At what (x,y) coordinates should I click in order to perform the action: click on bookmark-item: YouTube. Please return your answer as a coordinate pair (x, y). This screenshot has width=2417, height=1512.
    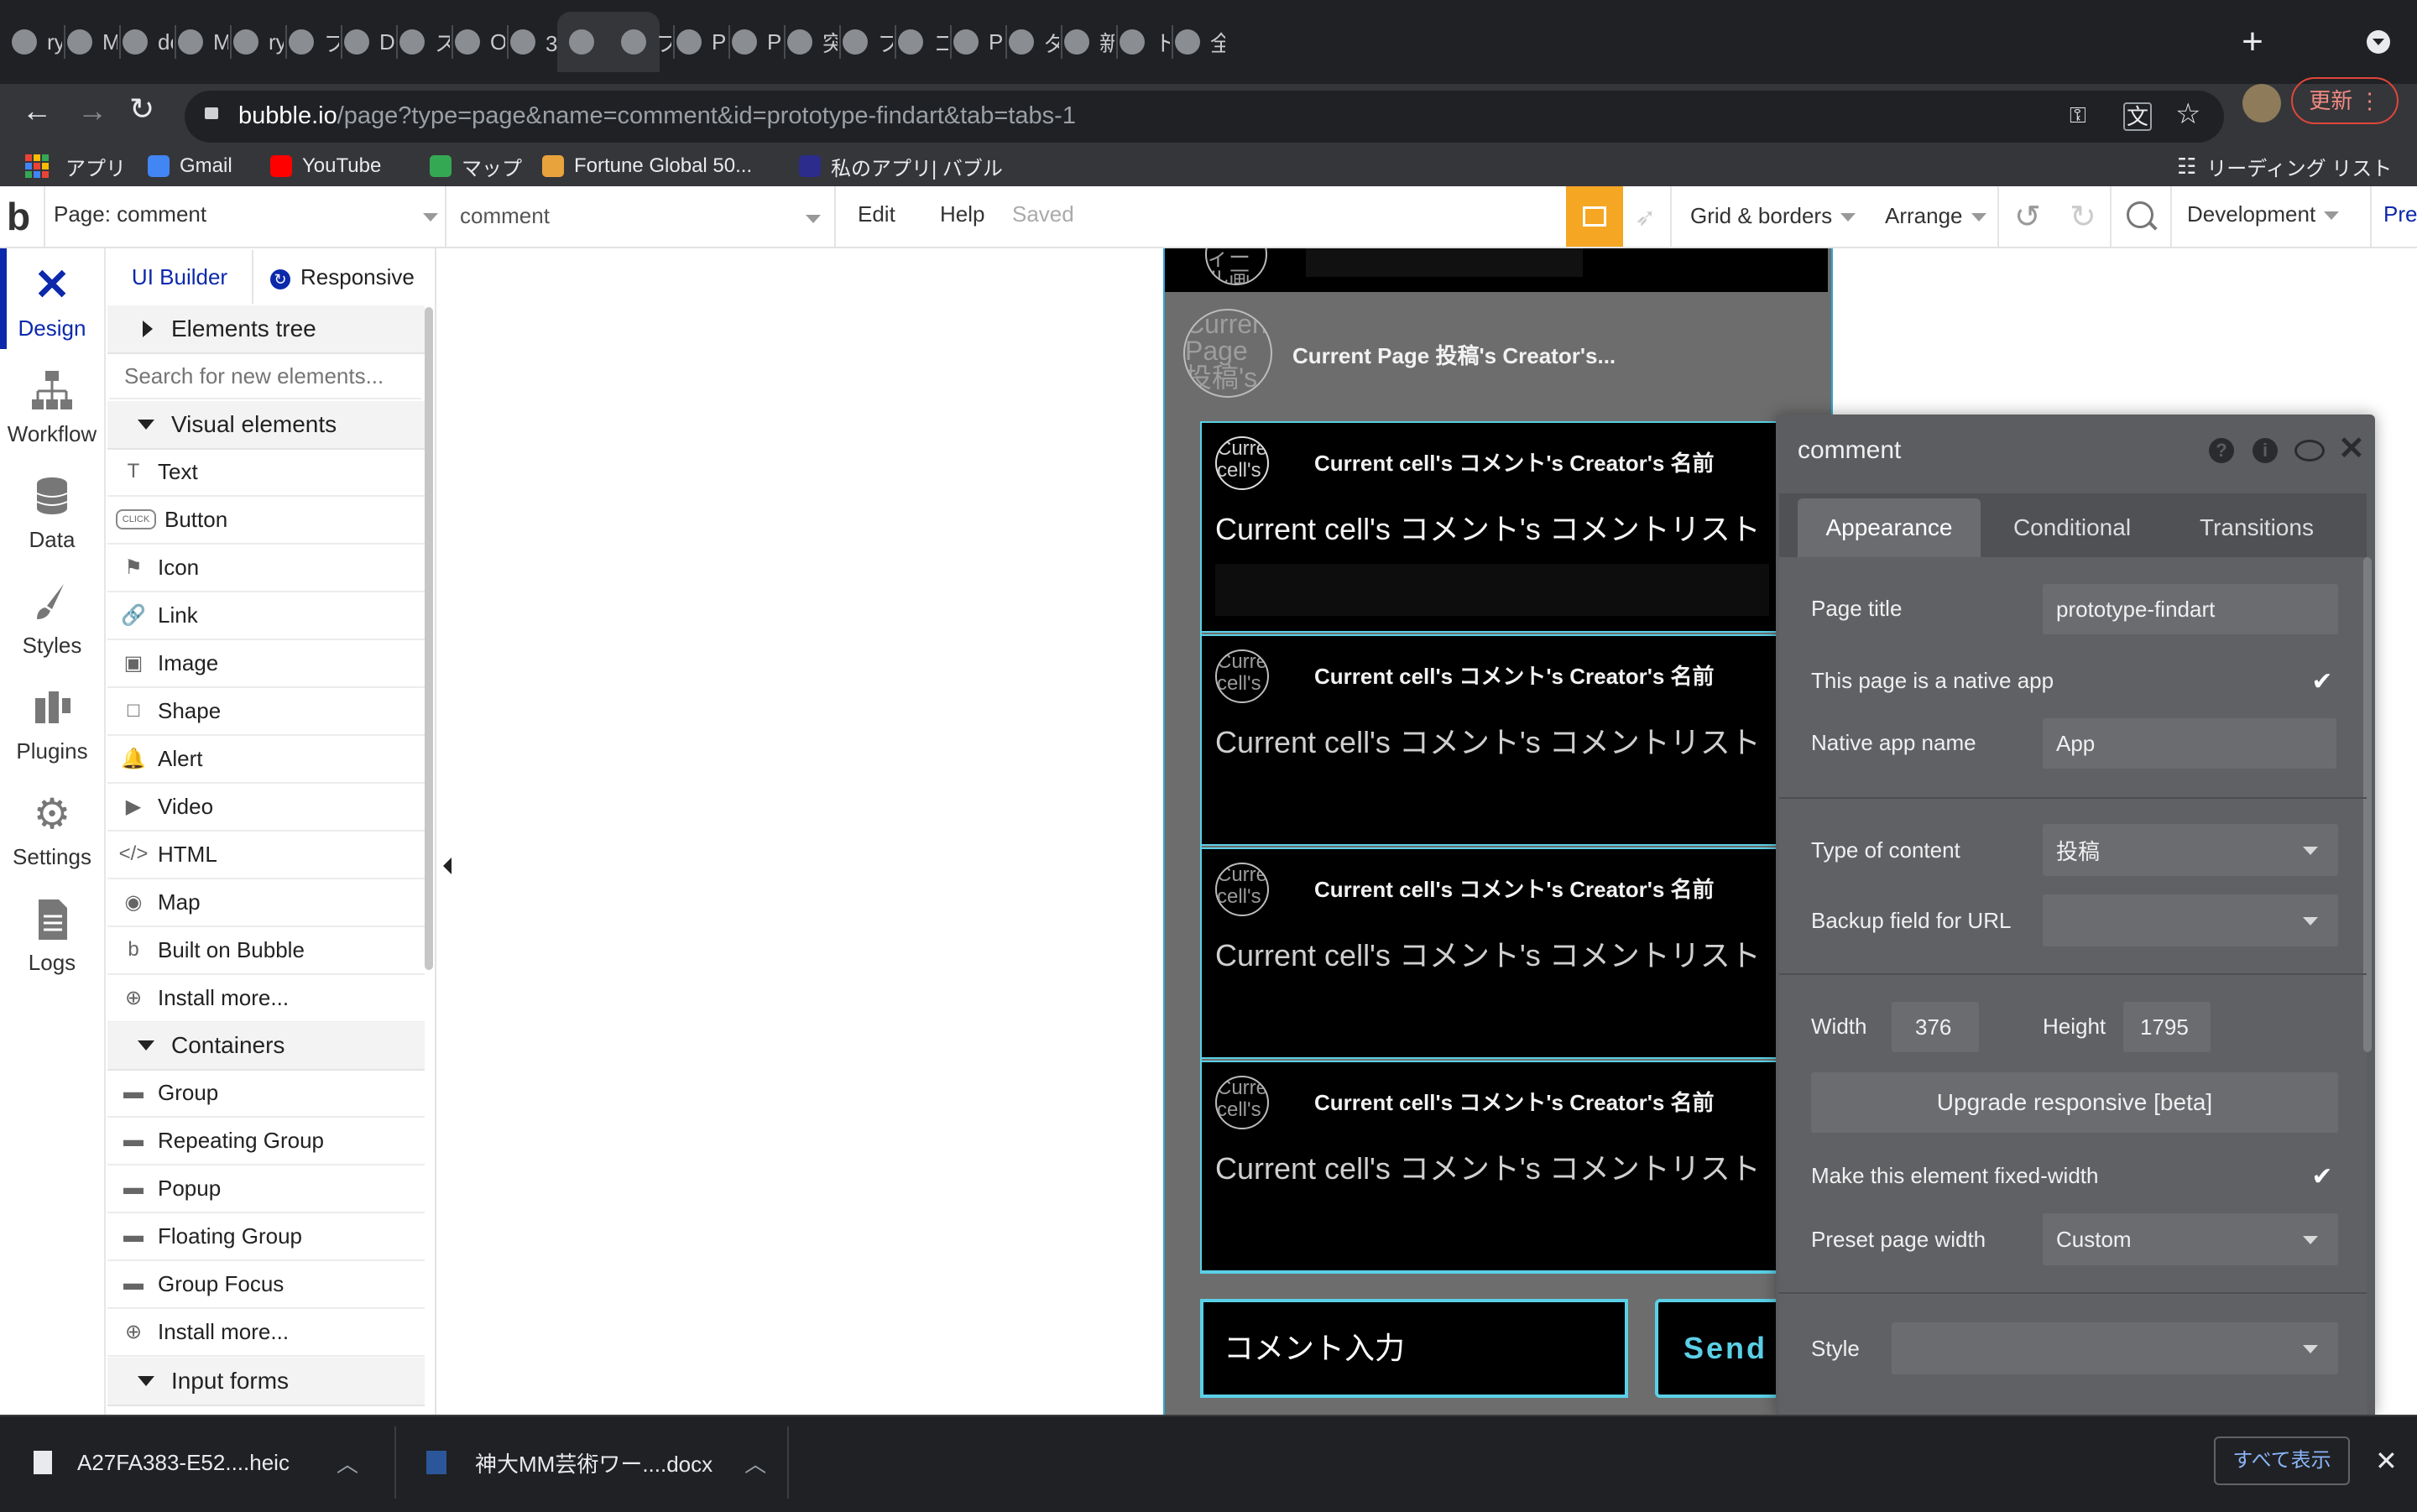
    Looking at the image, I should click on (325, 166).